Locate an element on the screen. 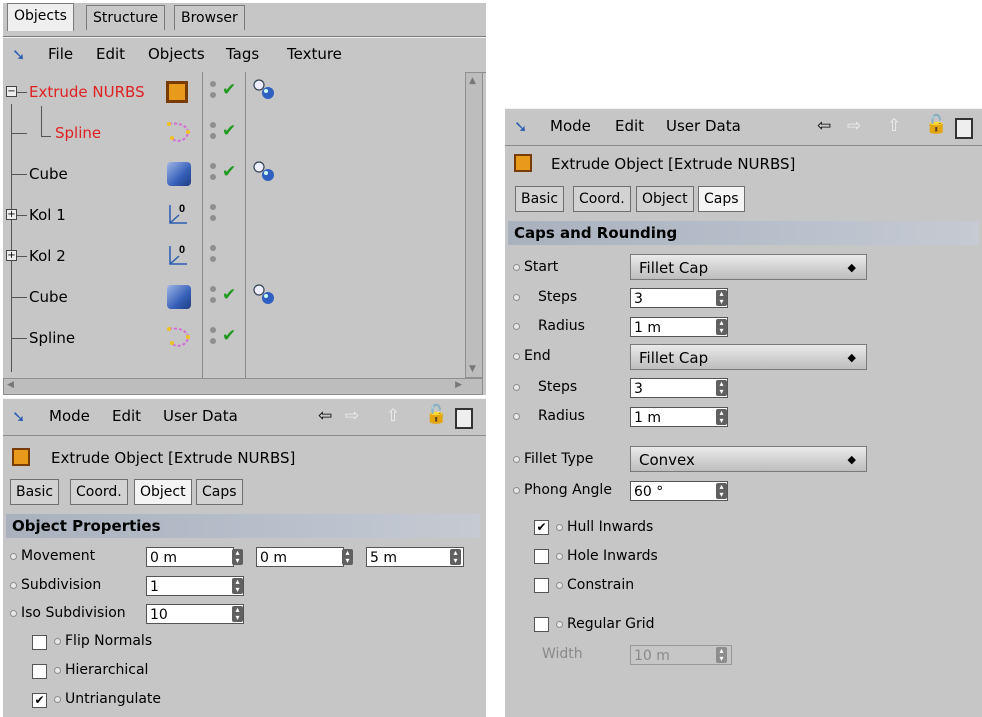  start-cap-dropdown: Fillet Cap ◆ is located at coordinates (748, 267).